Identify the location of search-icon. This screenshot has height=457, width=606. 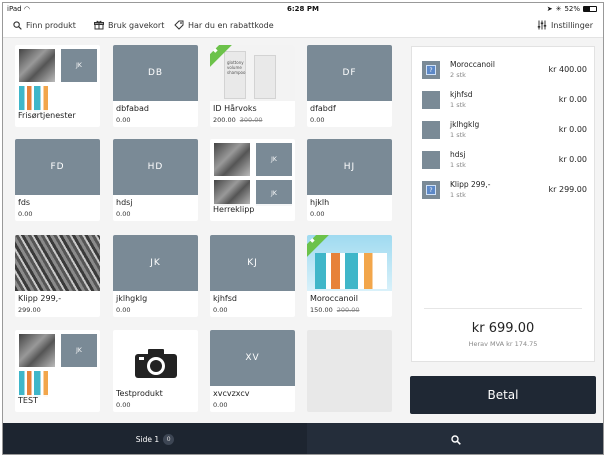
(456, 439).